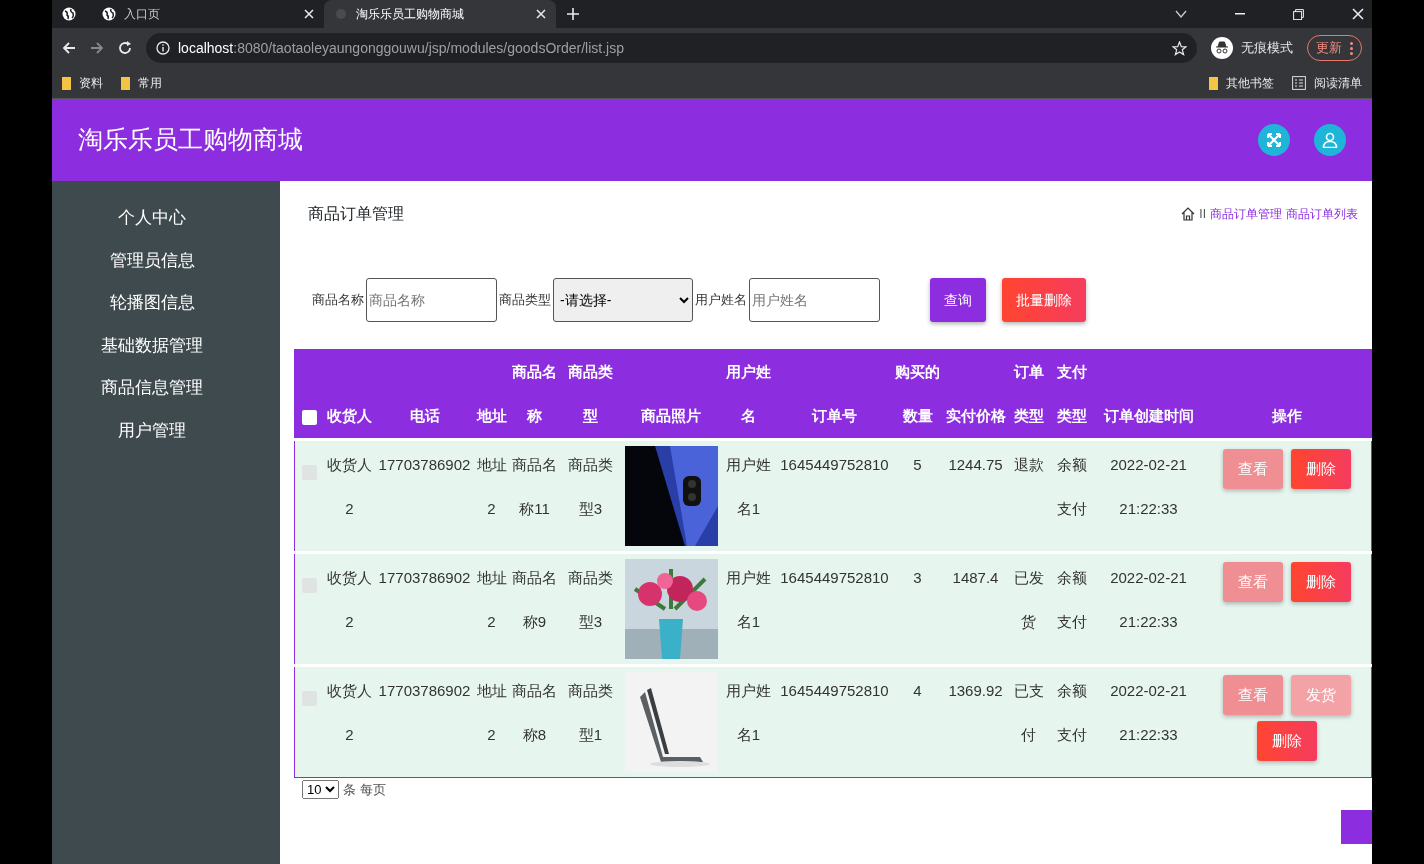  Describe the element at coordinates (1286, 415) in the screenshot. I see `column-header: 操作` at that location.